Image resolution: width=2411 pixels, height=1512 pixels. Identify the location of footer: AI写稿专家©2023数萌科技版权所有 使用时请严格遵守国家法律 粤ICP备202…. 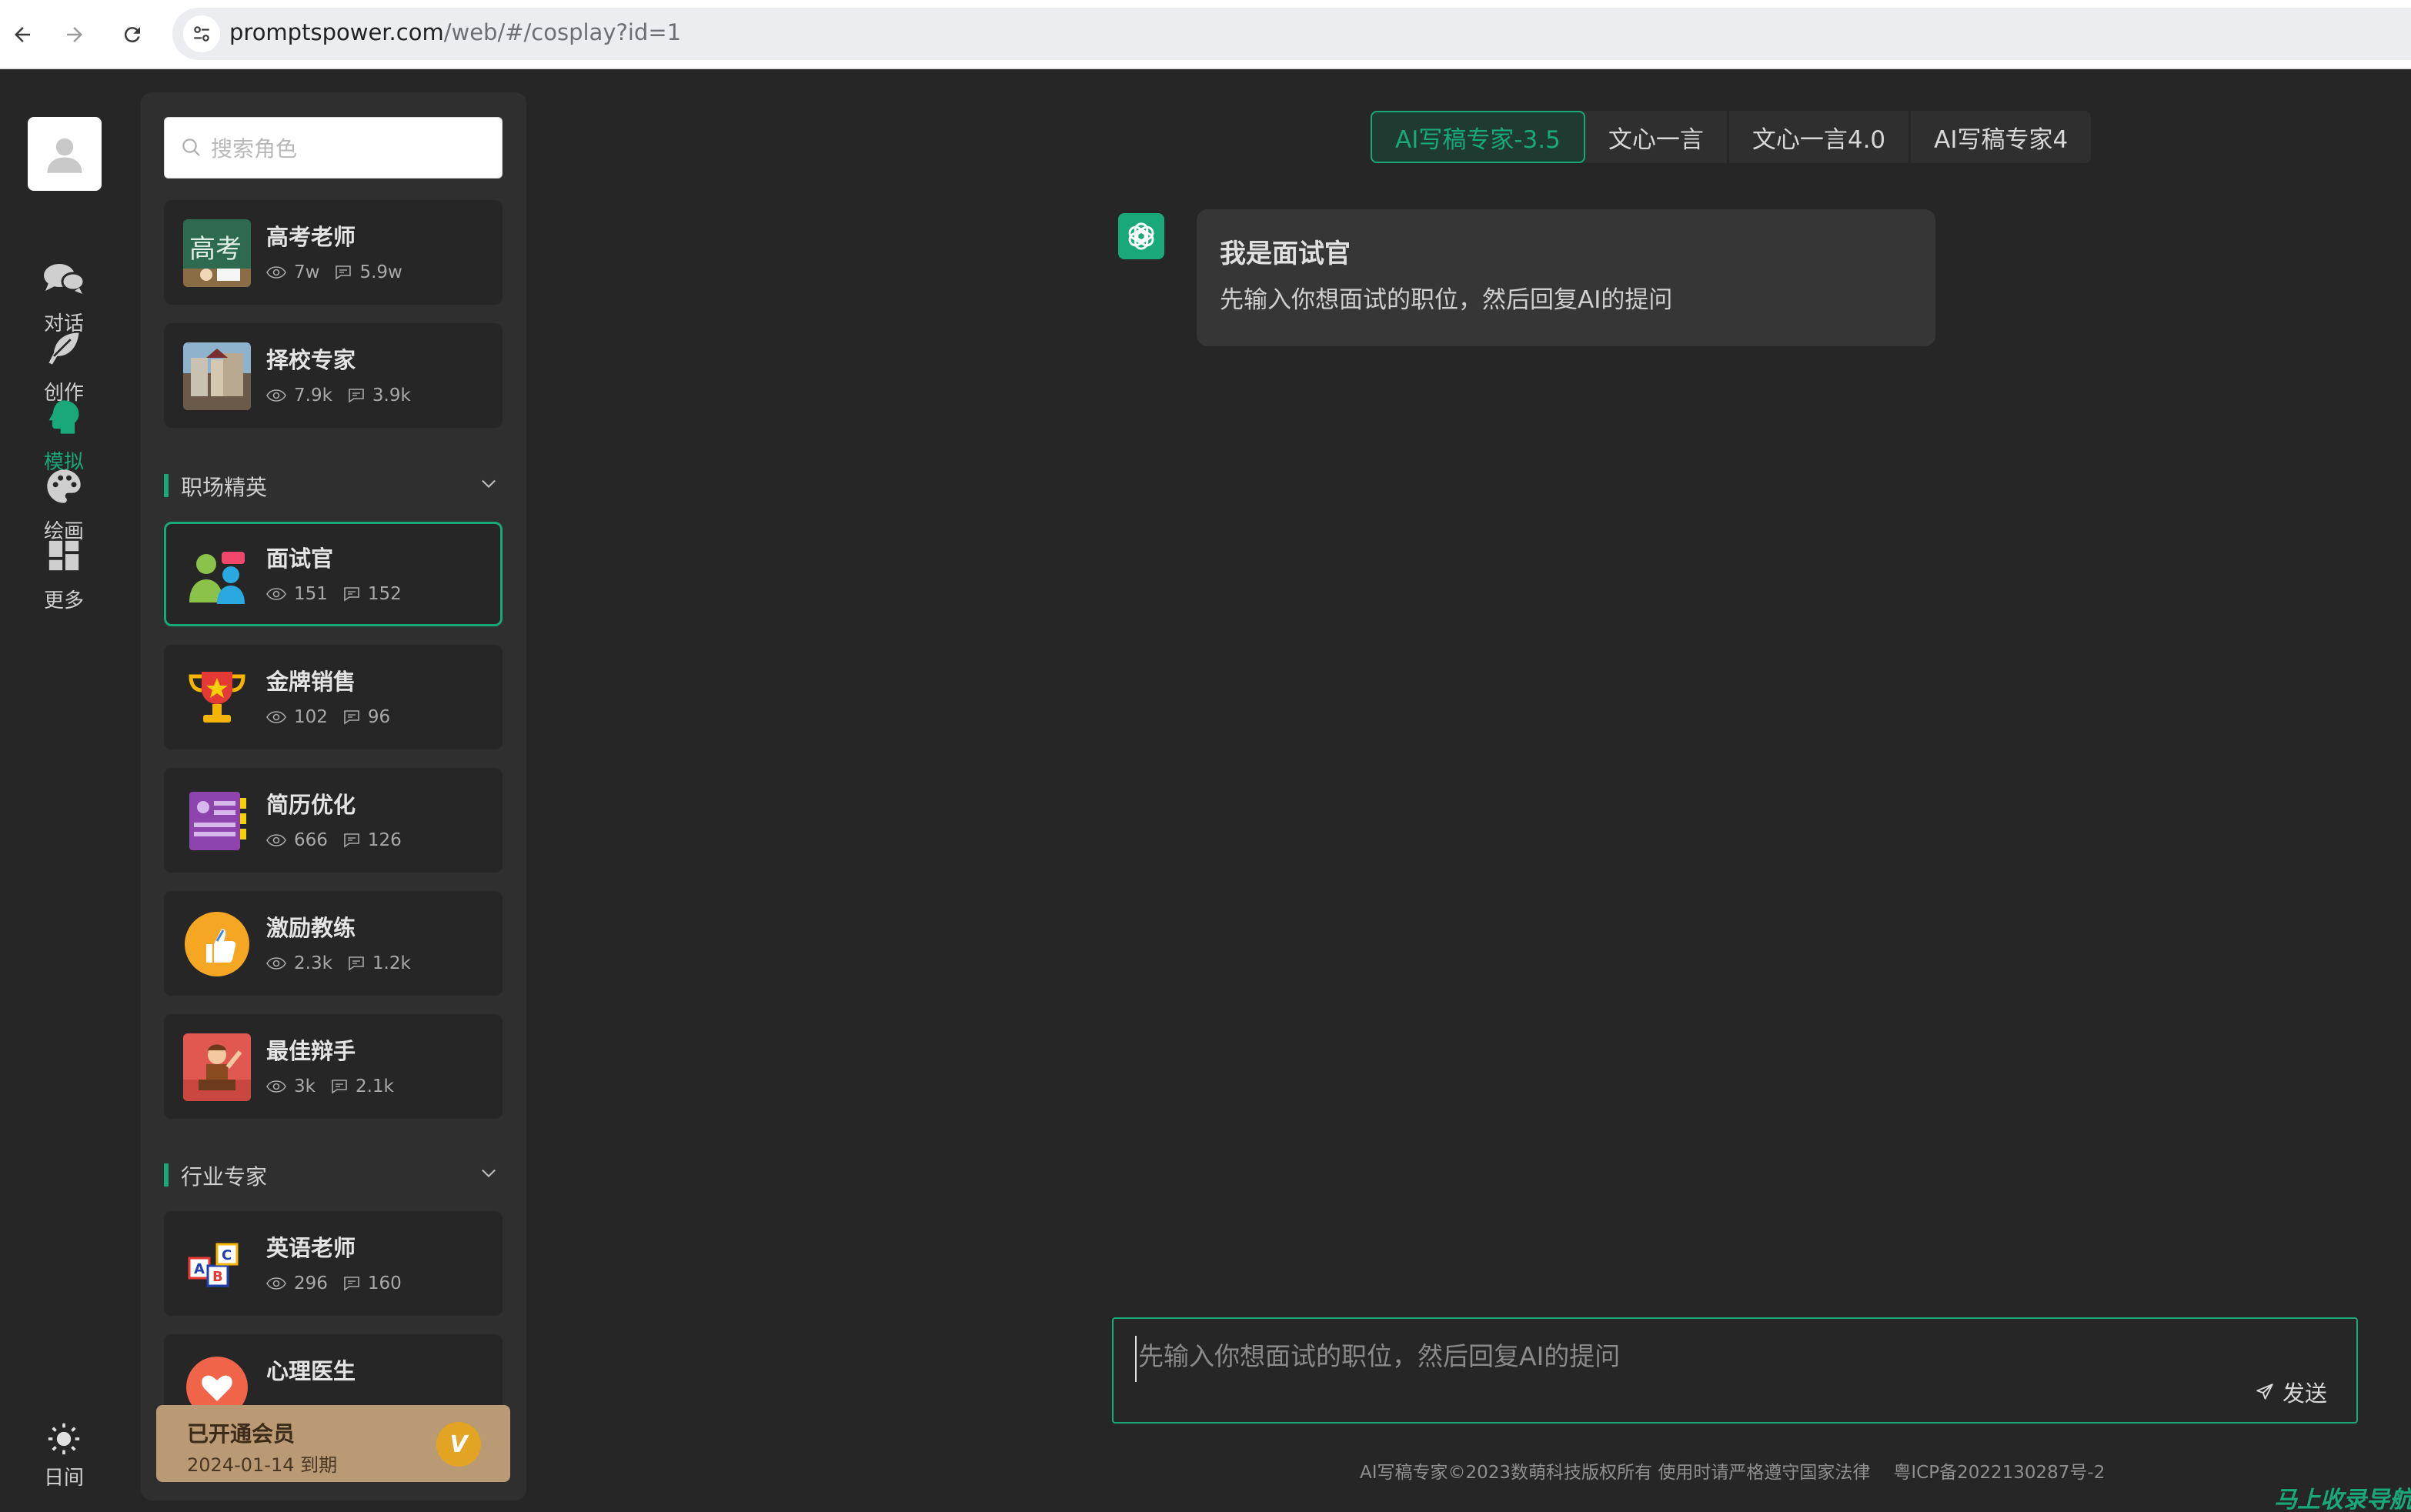
(1732, 1471).